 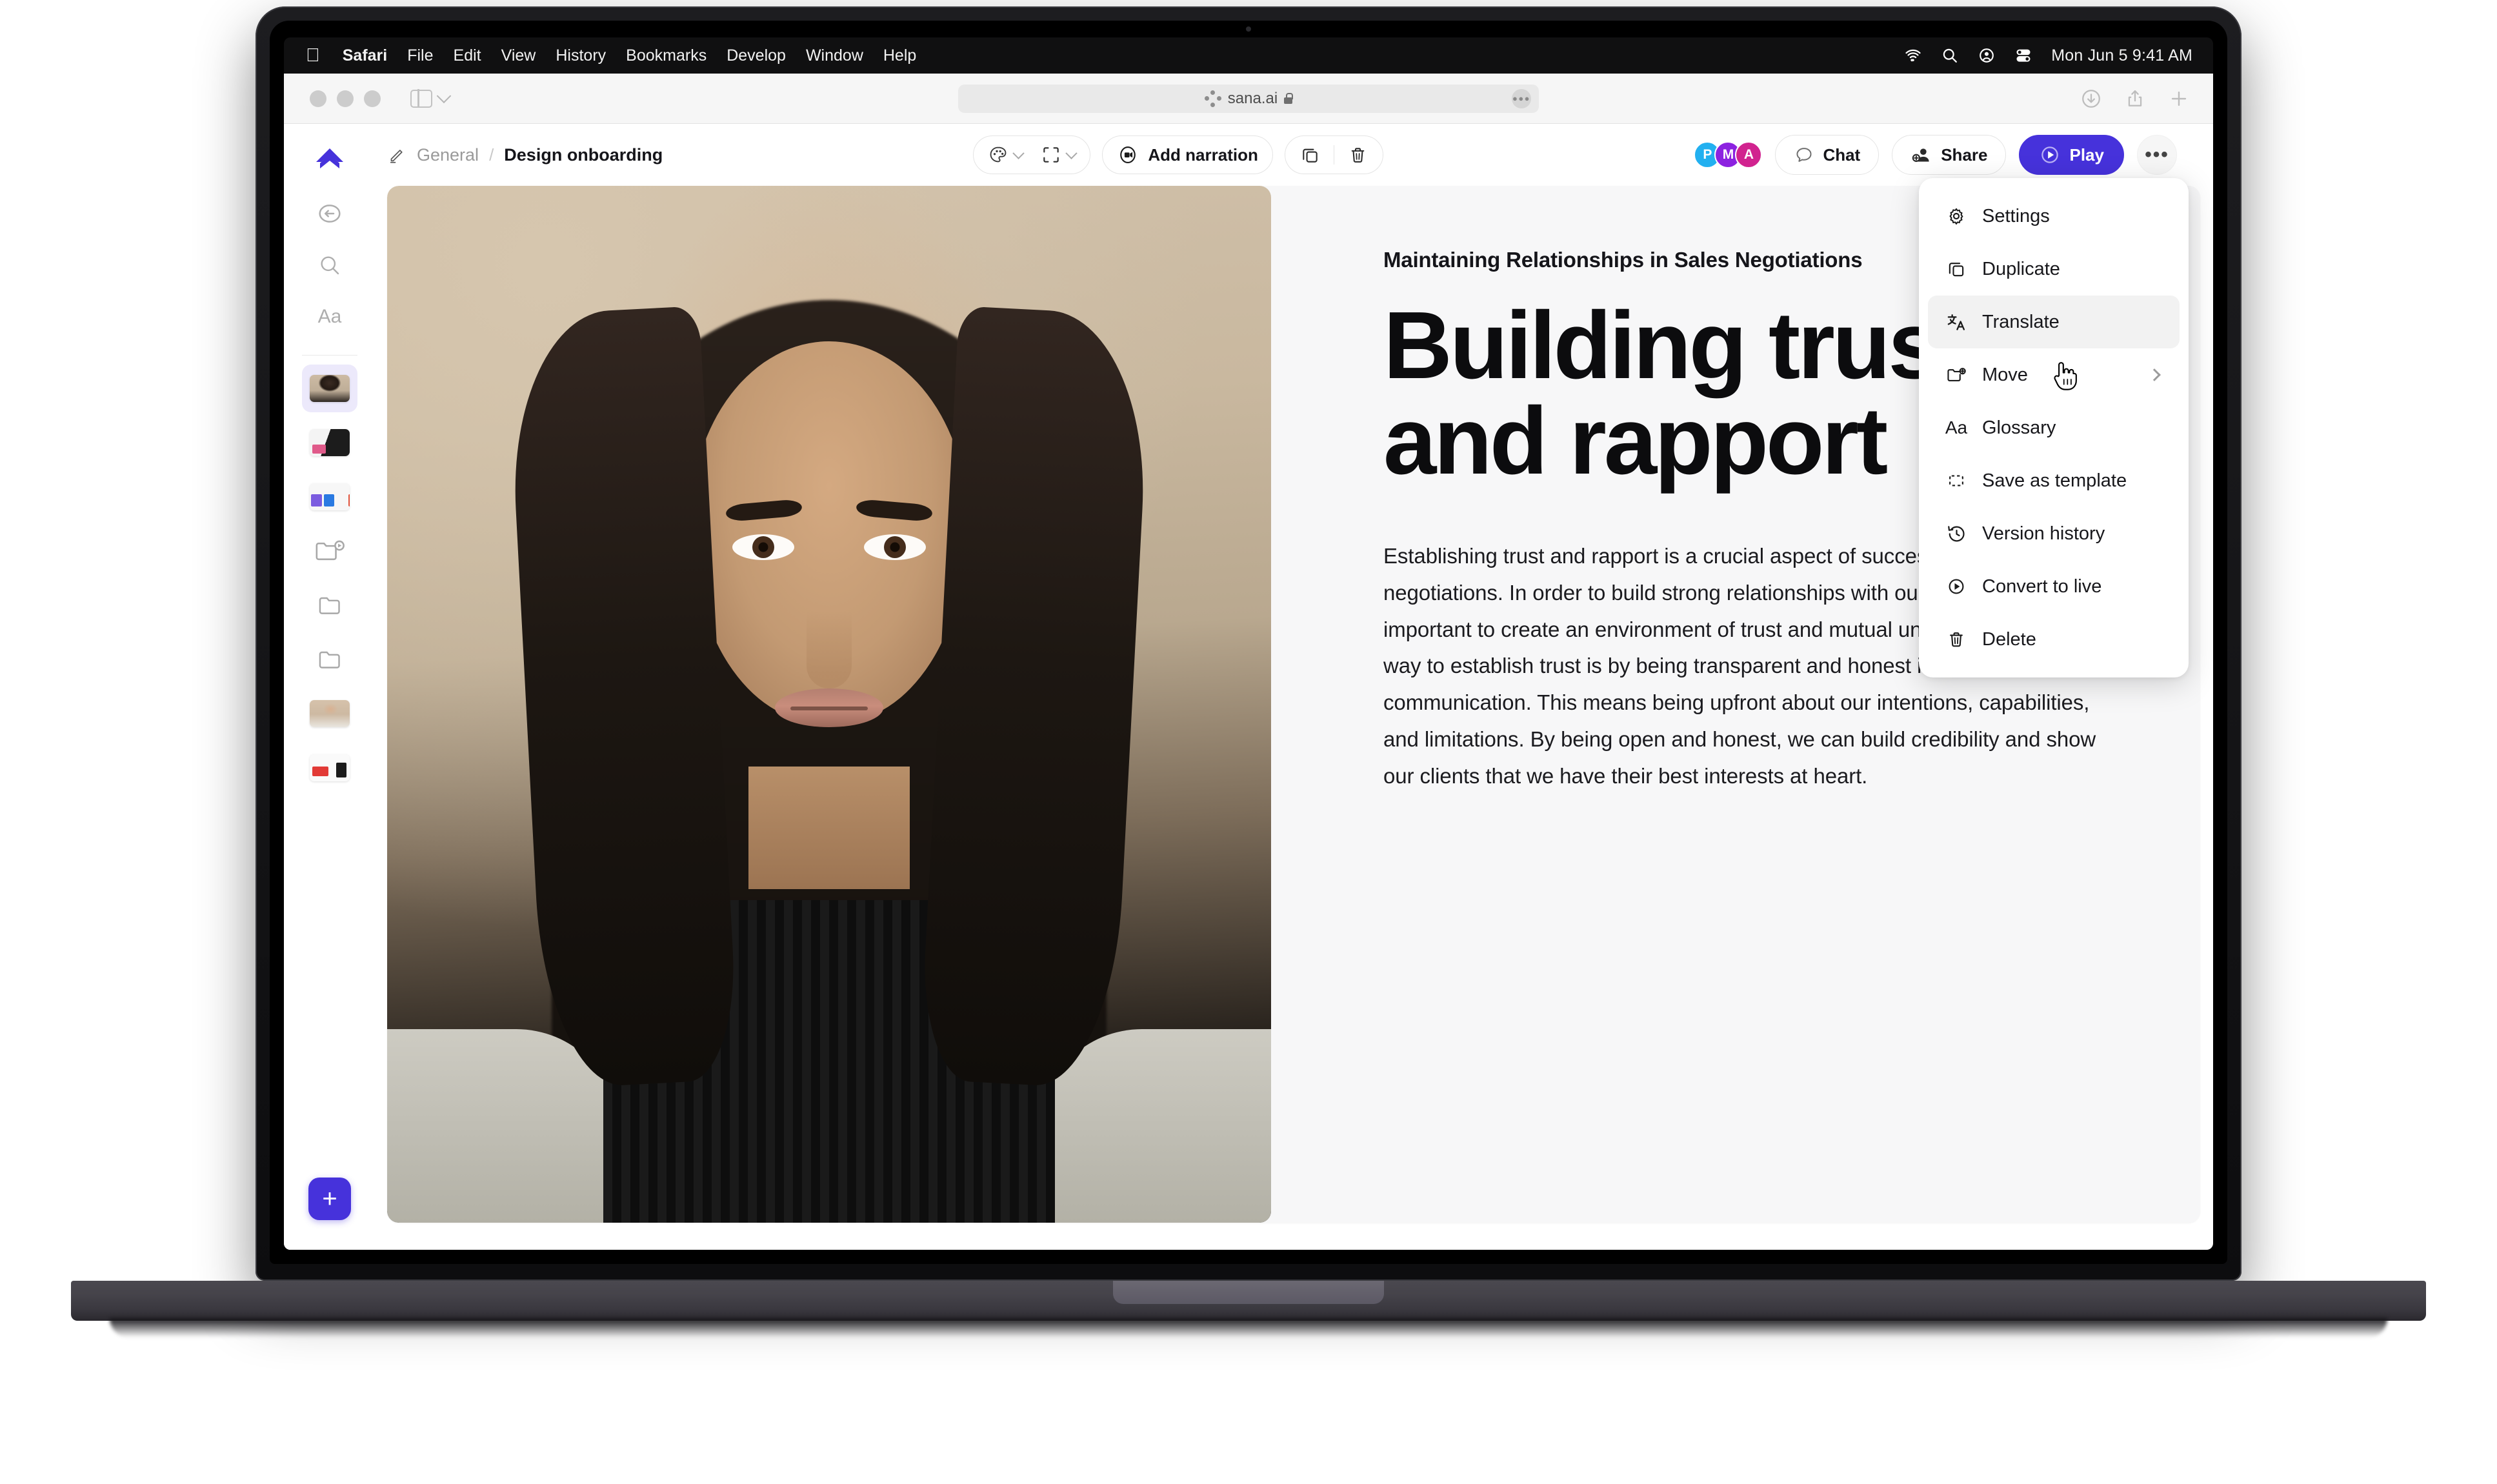 I want to click on menu-item-history: History, so click(x=581, y=56).